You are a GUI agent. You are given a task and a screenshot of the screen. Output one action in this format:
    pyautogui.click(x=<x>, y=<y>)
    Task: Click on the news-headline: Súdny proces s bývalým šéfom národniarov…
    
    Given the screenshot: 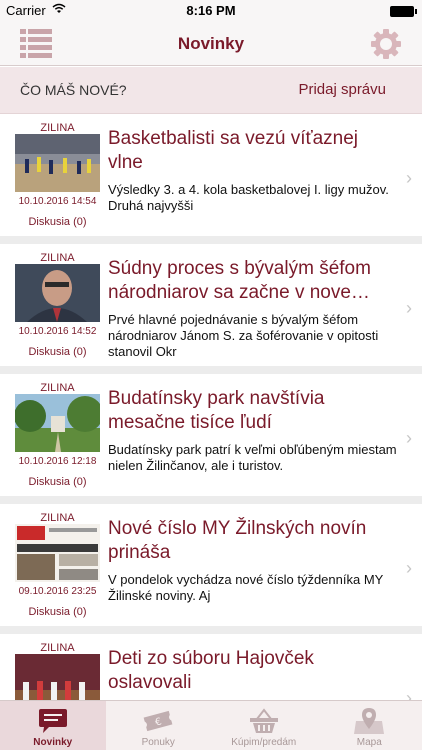 What is the action you would take?
    pyautogui.click(x=239, y=280)
    